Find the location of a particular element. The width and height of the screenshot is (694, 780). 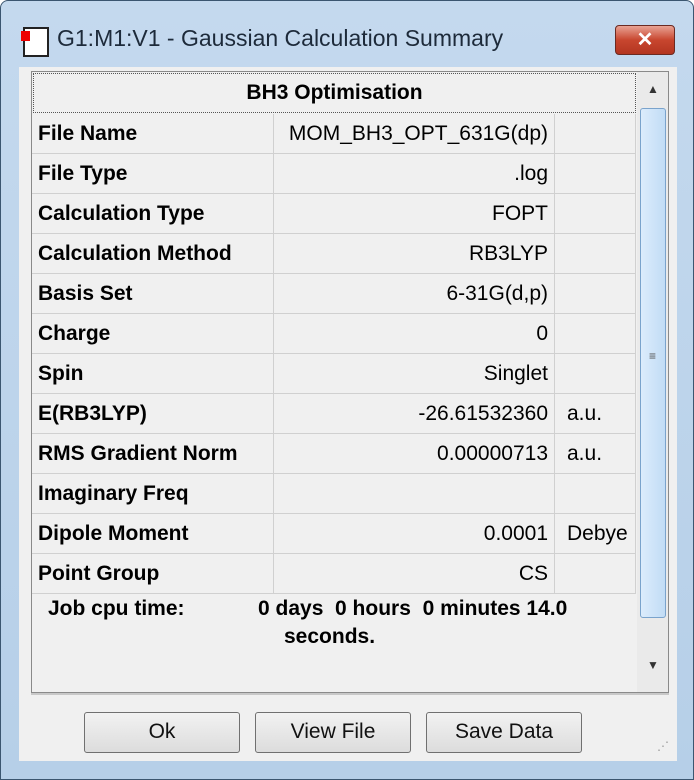

table-row: Basis Set 6-31G(d,p) is located at coordinates (334, 294).